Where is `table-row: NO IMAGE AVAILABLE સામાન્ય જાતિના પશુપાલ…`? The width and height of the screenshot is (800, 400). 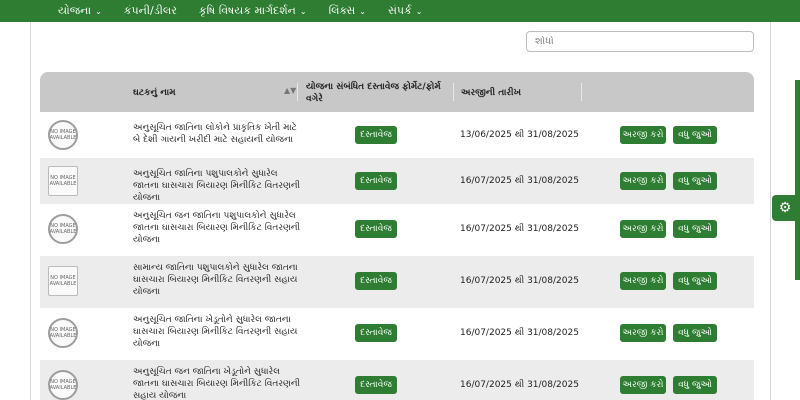 table-row: NO IMAGE AVAILABLE સામાન્ય જાતિના પશુપાલ… is located at coordinates (397, 282).